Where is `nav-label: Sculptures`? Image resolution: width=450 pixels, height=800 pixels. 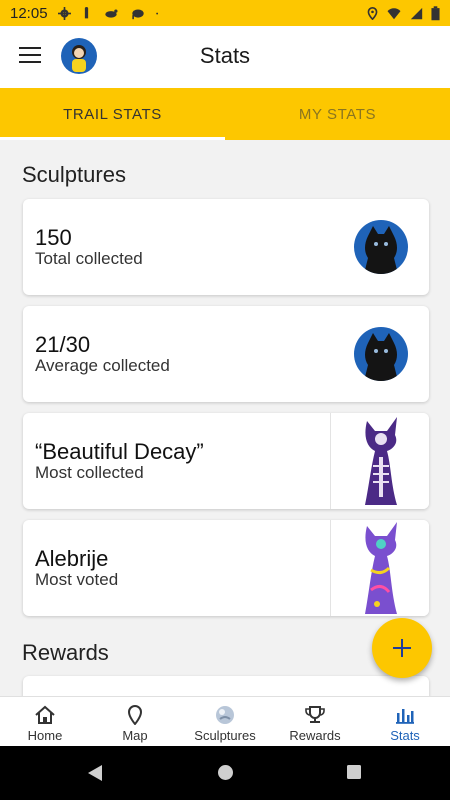 nav-label: Sculptures is located at coordinates (225, 735).